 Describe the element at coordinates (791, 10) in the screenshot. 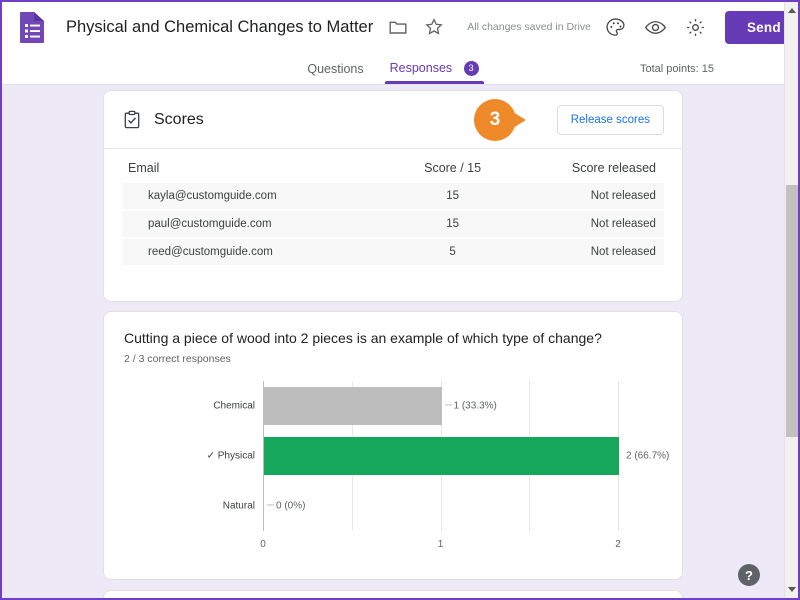

I see `scroll-up-arrow-icon` at that location.